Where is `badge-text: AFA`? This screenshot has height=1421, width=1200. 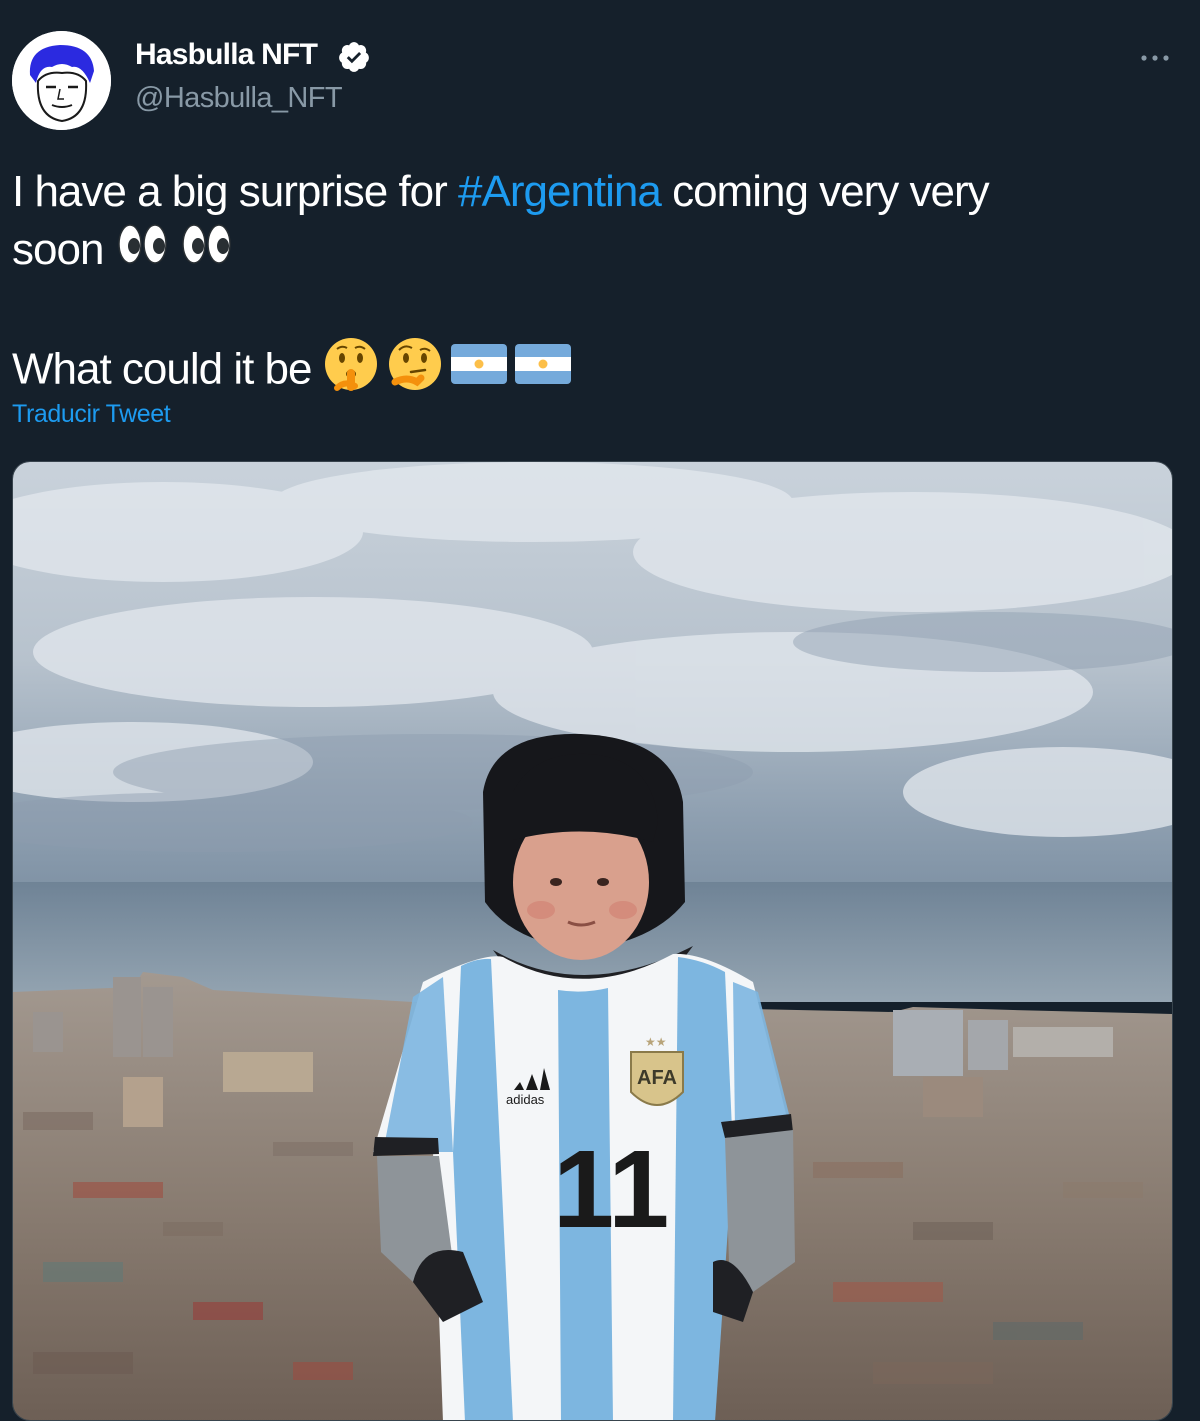
badge-text: AFA is located at coordinates (657, 1078).